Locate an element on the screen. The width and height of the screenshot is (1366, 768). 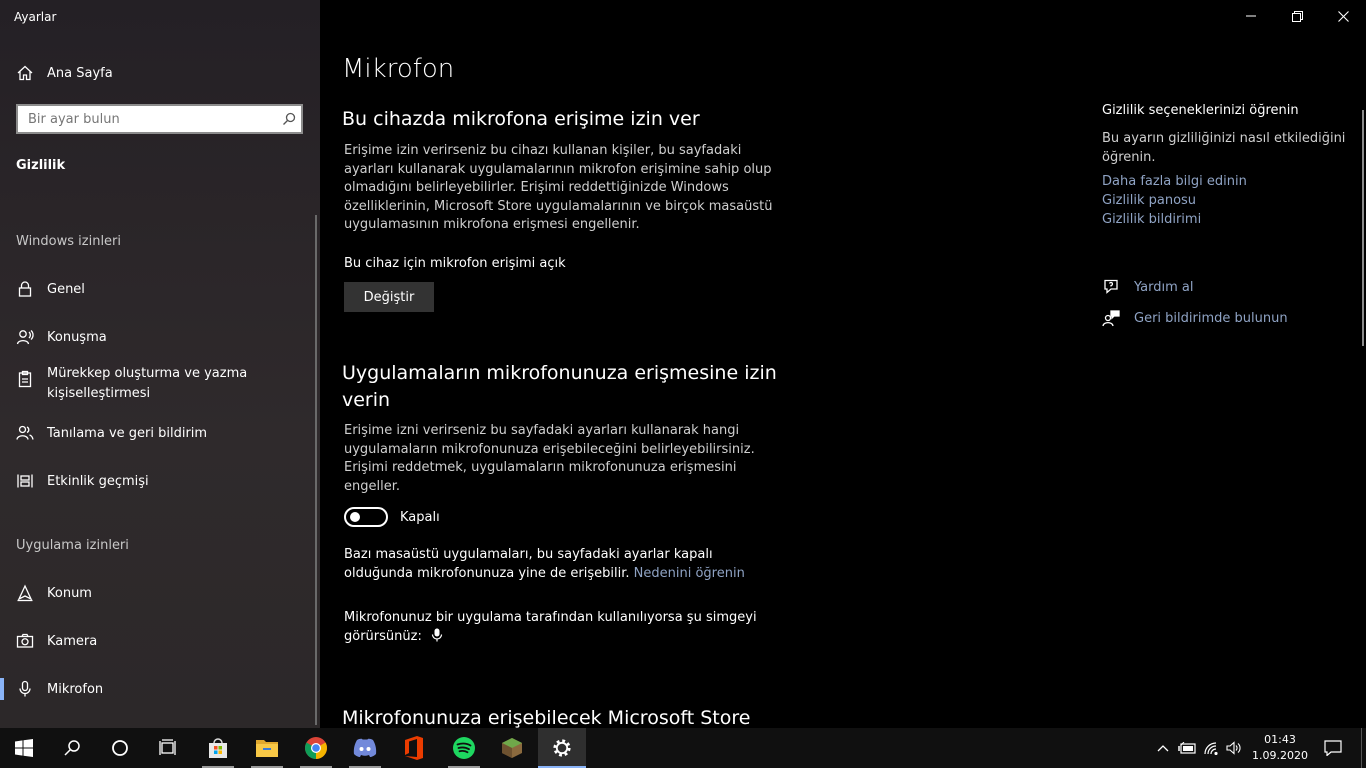
settings-icon is located at coordinates (562, 748).